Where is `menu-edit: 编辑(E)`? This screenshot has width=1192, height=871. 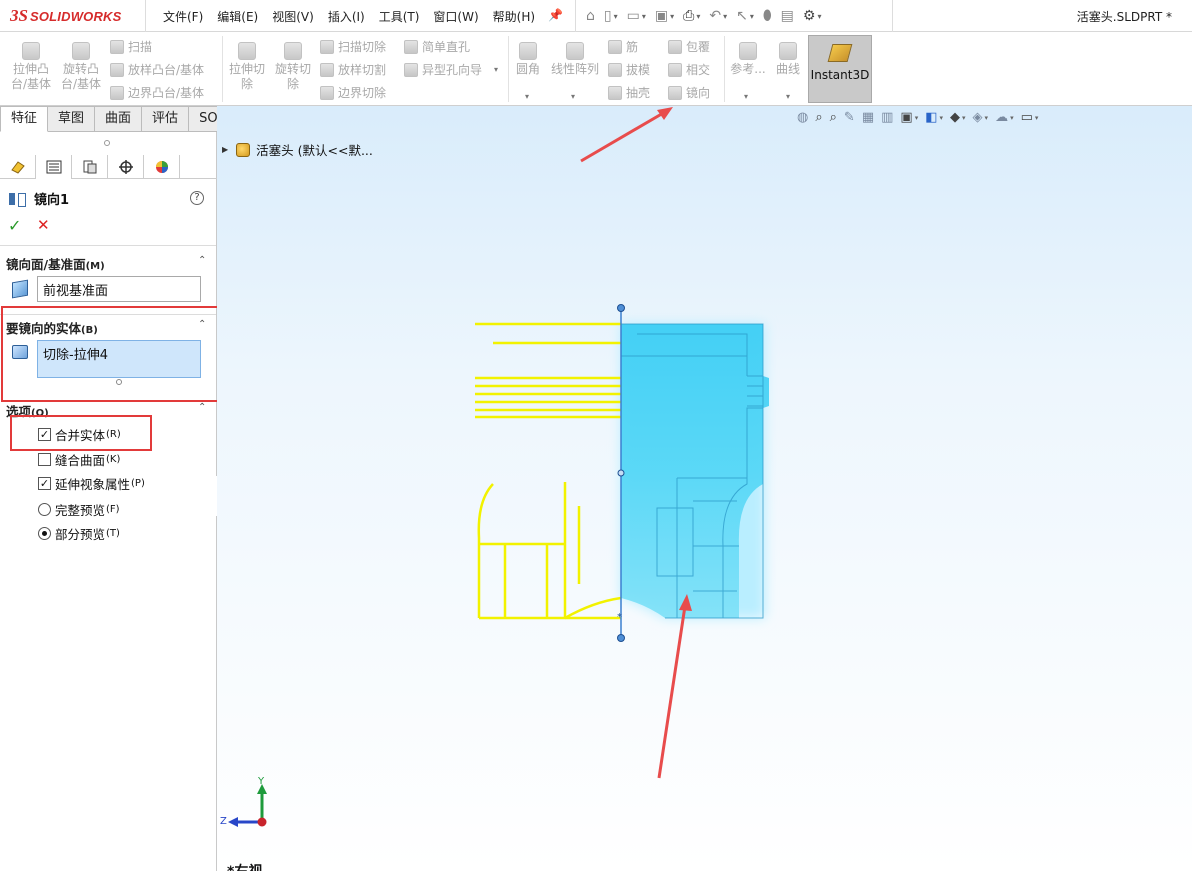 menu-edit: 编辑(E) is located at coordinates (237, 16).